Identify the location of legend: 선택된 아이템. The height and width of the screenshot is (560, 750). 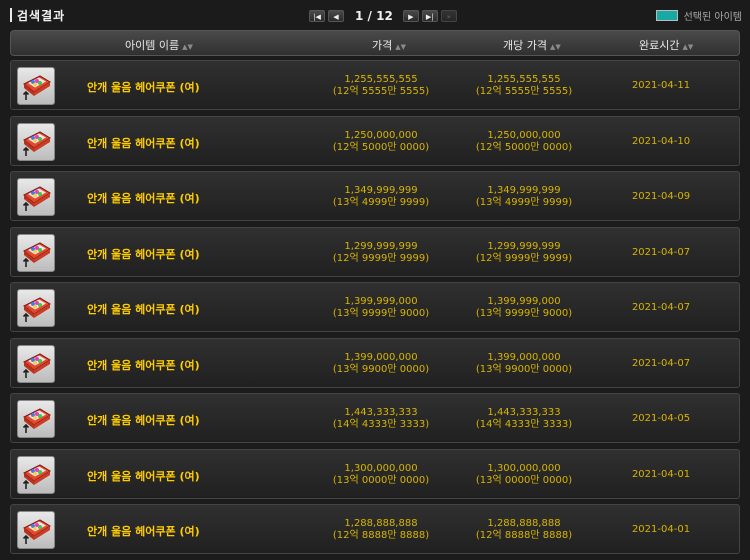
(698, 15).